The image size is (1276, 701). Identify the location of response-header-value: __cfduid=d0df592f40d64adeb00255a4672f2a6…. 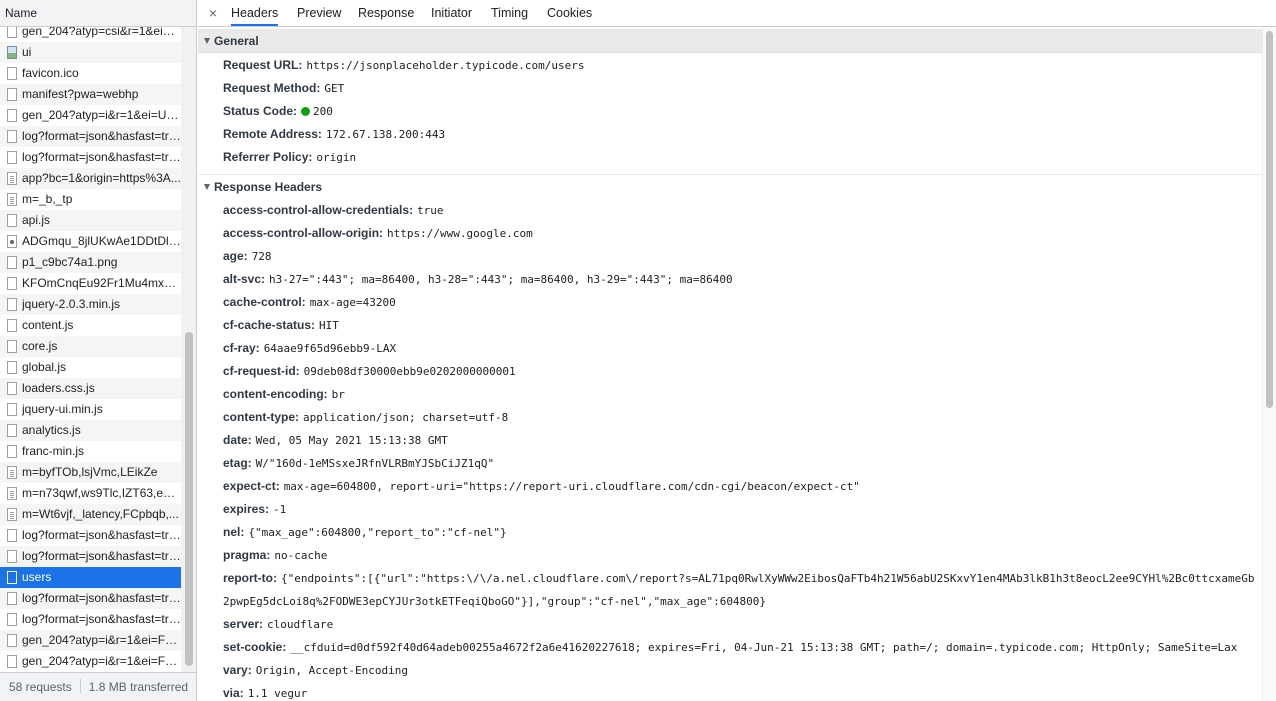
(764, 647).